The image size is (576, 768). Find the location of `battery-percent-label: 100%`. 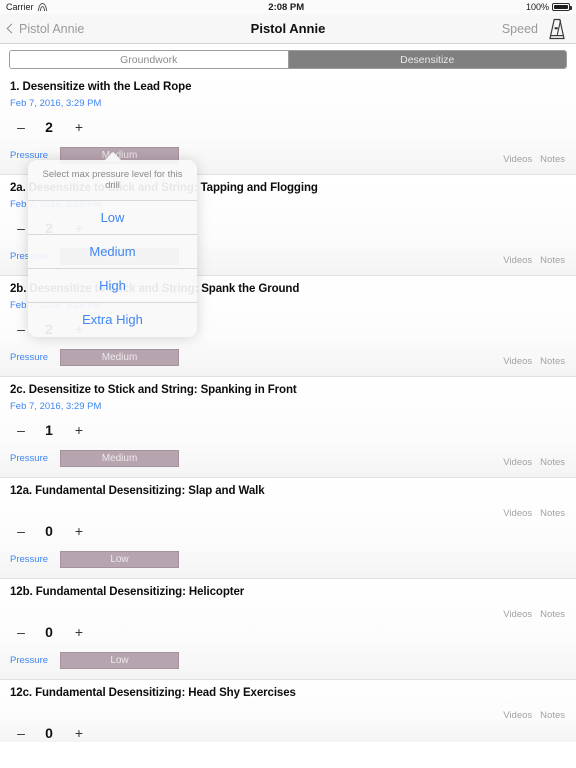

battery-percent-label: 100% is located at coordinates (537, 7).